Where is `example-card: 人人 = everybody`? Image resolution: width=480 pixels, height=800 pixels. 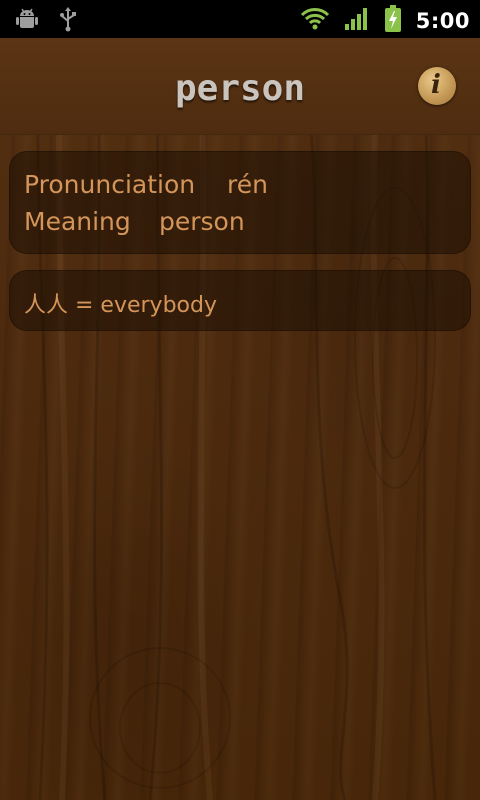 example-card: 人人 = everybody is located at coordinates (240, 300).